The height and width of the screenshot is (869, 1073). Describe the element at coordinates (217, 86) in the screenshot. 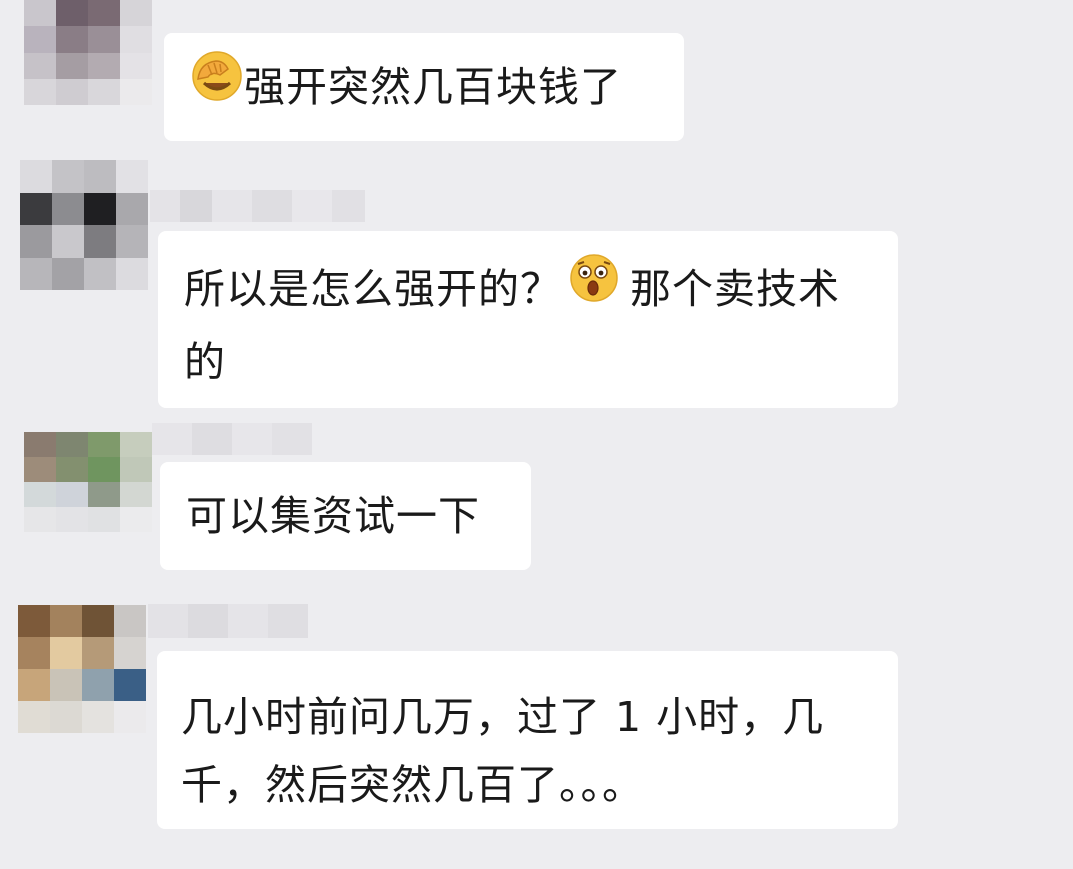

I see `facepalm-emoji-icon` at that location.